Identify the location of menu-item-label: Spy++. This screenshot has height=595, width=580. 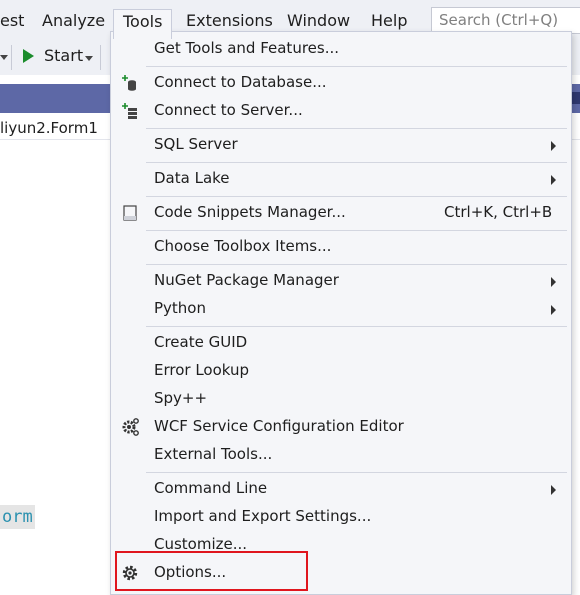
(181, 398).